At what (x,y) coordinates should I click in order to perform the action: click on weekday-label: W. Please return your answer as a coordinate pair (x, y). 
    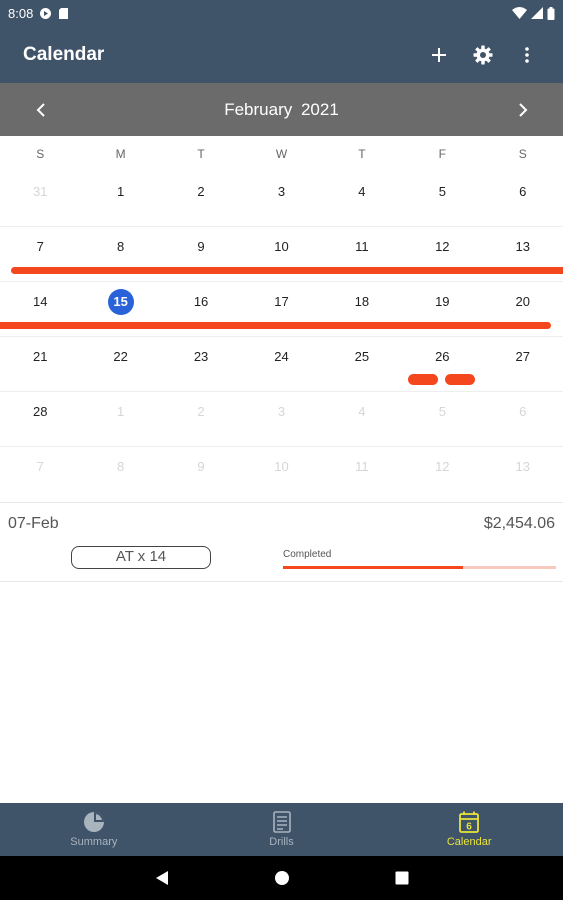
    Looking at the image, I should click on (281, 154).